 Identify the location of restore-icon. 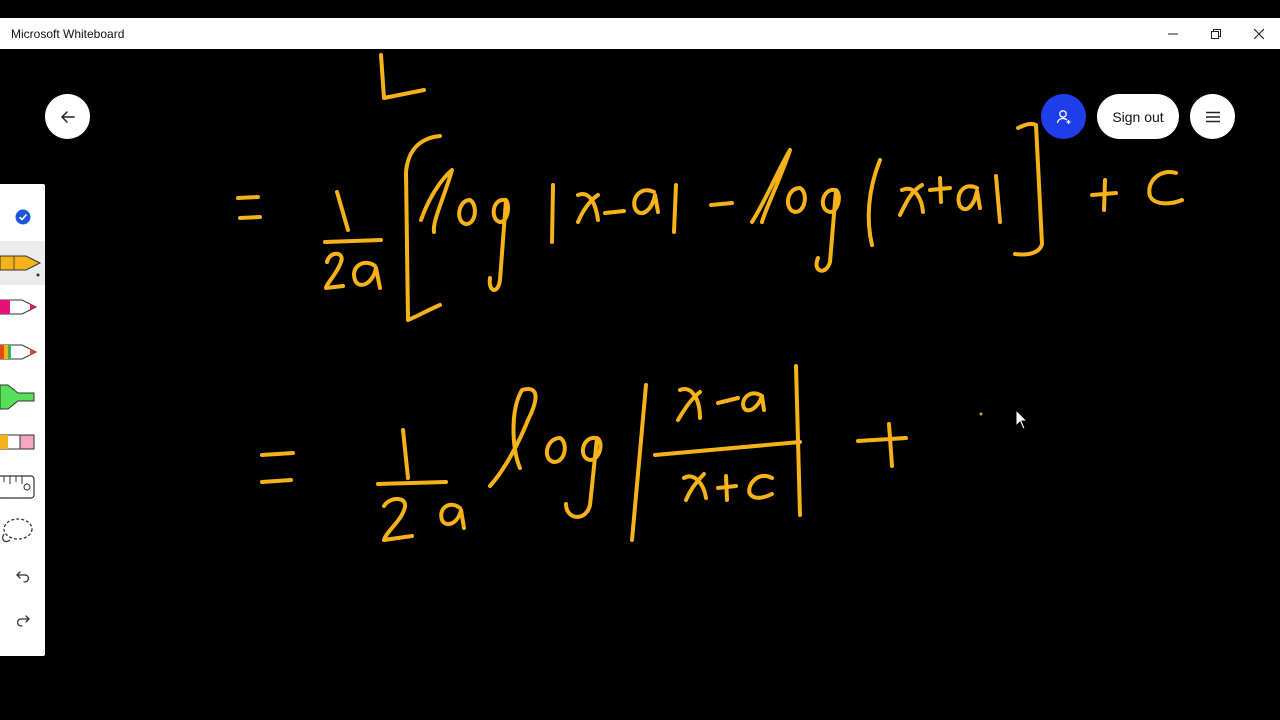
(1215, 33).